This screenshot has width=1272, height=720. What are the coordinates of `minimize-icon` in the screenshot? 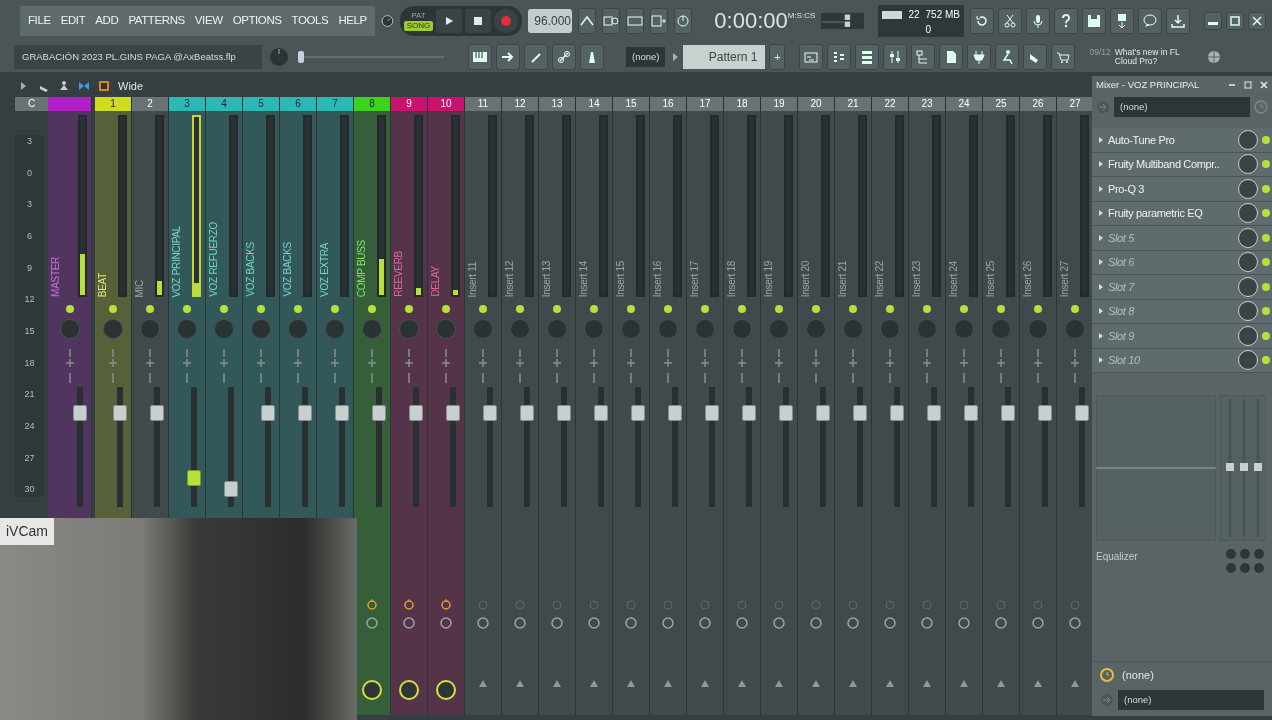 It's located at (1232, 85).